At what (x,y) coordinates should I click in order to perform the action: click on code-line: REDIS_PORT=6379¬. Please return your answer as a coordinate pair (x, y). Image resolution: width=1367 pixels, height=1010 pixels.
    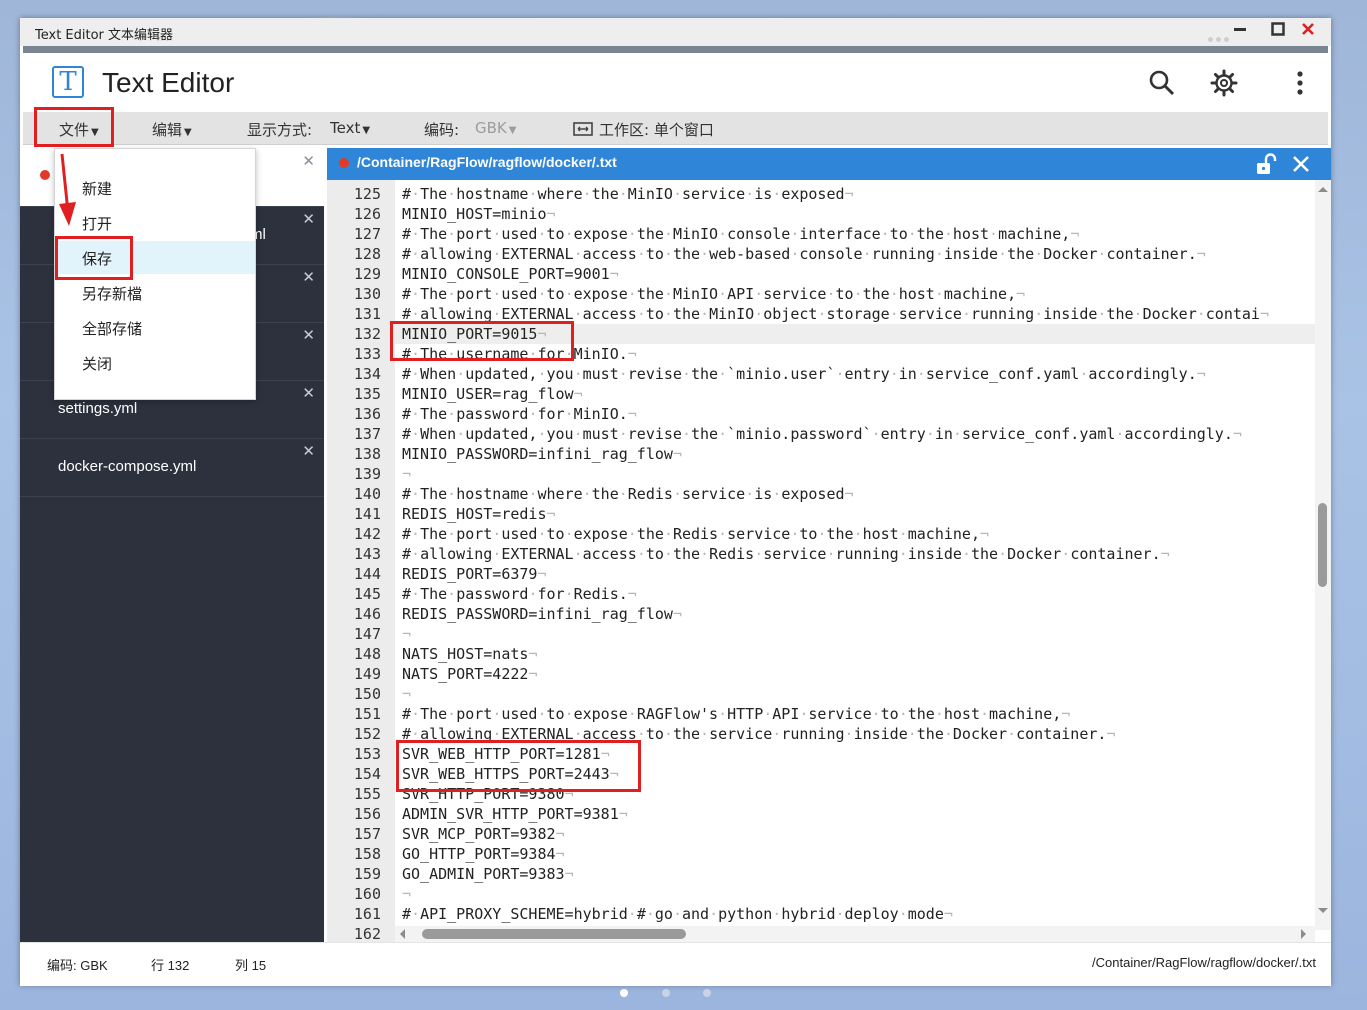
    Looking at the image, I should click on (855, 574).